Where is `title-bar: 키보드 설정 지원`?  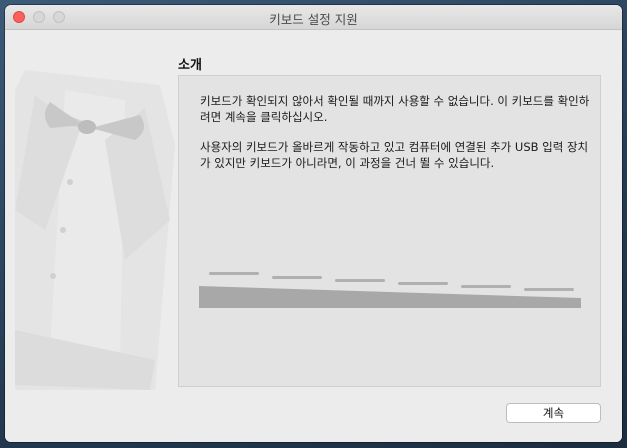 title-bar: 키보드 설정 지원 is located at coordinates (313, 17).